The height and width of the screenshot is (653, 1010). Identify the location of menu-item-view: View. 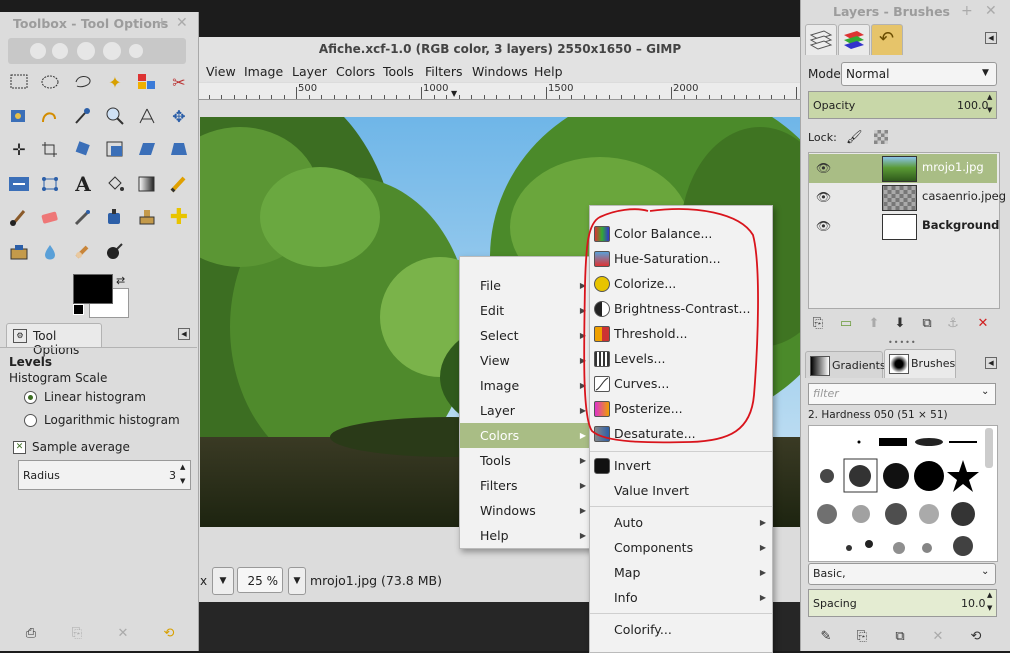
(495, 360).